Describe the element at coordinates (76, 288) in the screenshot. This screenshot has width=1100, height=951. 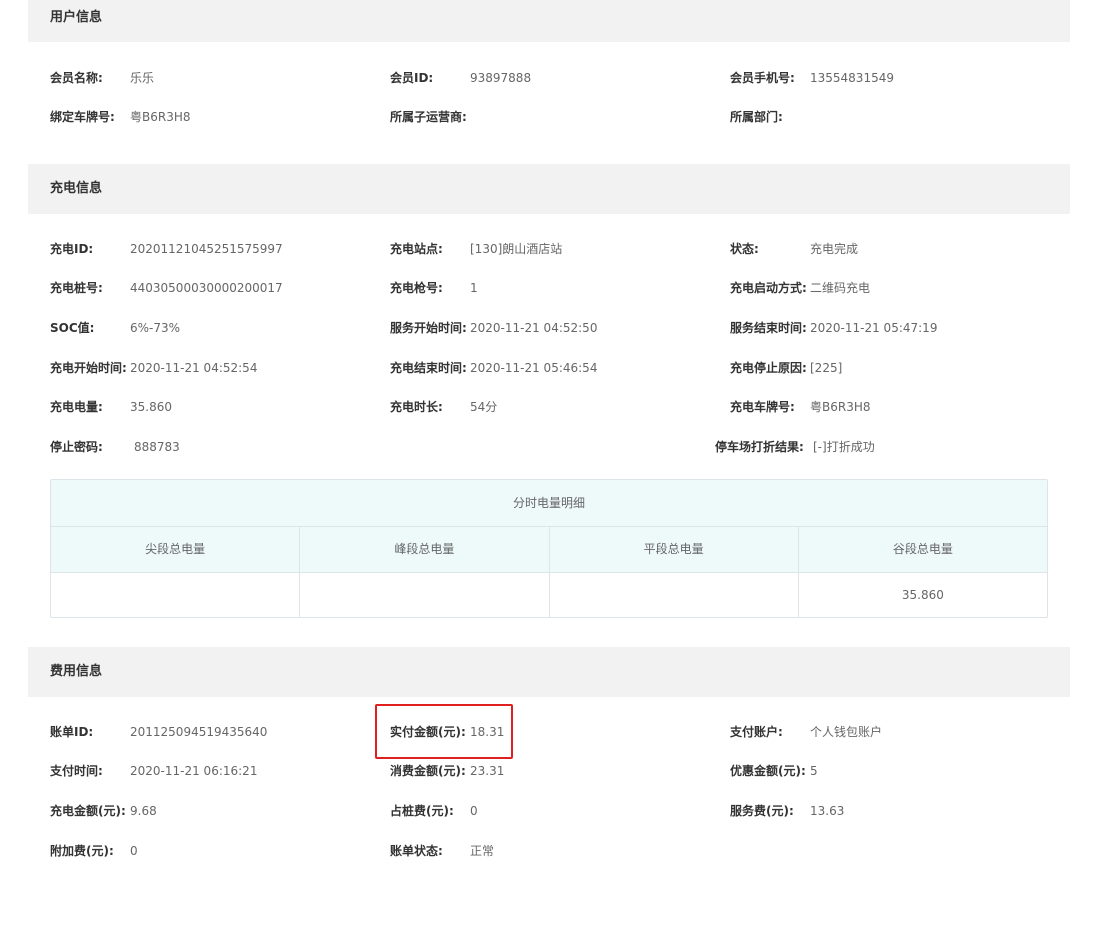
I see `field-label: 充电桩号:` at that location.